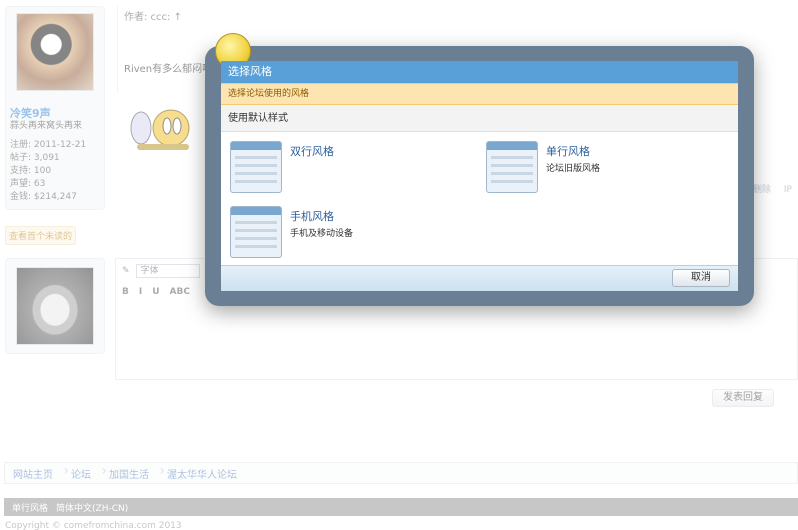 The width and height of the screenshot is (798, 530). I want to click on style-option-mobile: 手机风格 手机及移动设备, so click(291, 232).